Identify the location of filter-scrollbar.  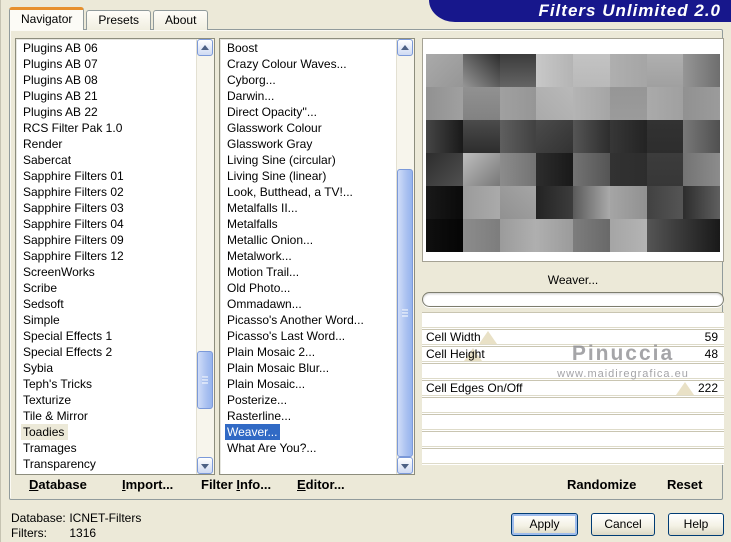
(405, 256).